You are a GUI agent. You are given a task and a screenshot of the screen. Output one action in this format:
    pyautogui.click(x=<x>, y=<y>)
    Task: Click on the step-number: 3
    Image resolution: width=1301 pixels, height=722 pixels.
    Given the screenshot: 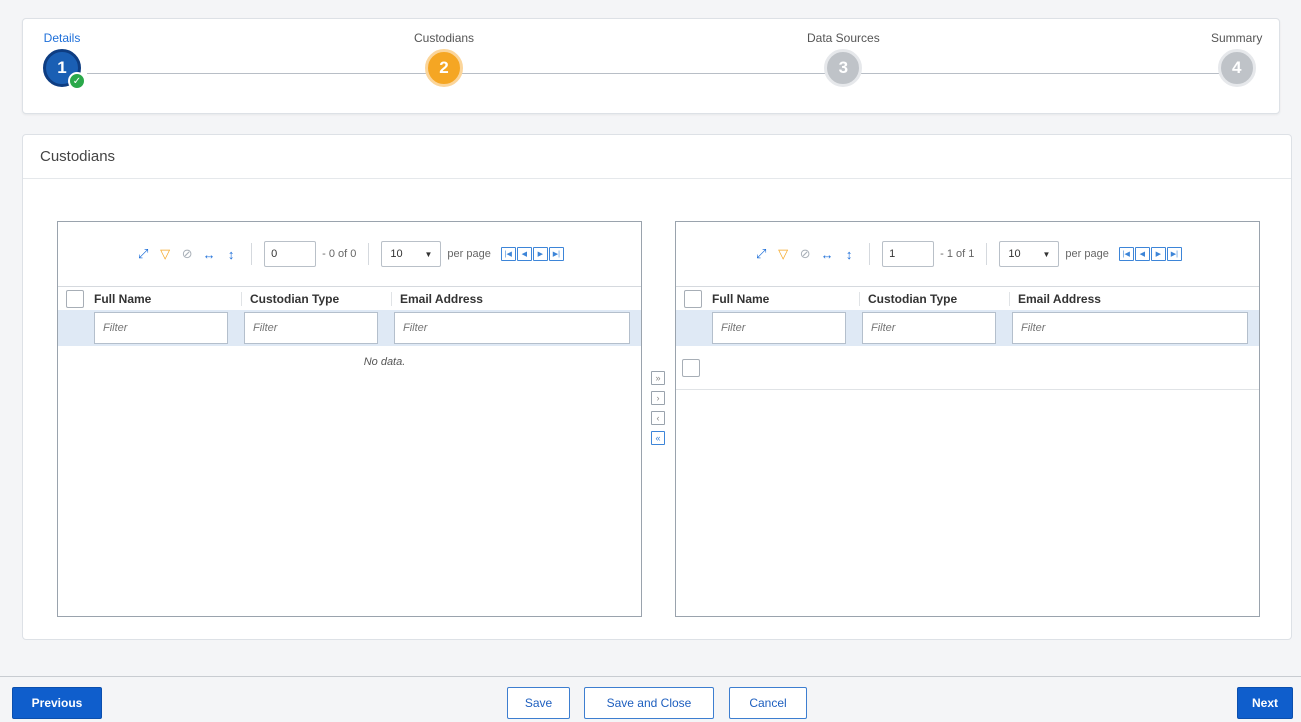 What is the action you would take?
    pyautogui.click(x=843, y=67)
    